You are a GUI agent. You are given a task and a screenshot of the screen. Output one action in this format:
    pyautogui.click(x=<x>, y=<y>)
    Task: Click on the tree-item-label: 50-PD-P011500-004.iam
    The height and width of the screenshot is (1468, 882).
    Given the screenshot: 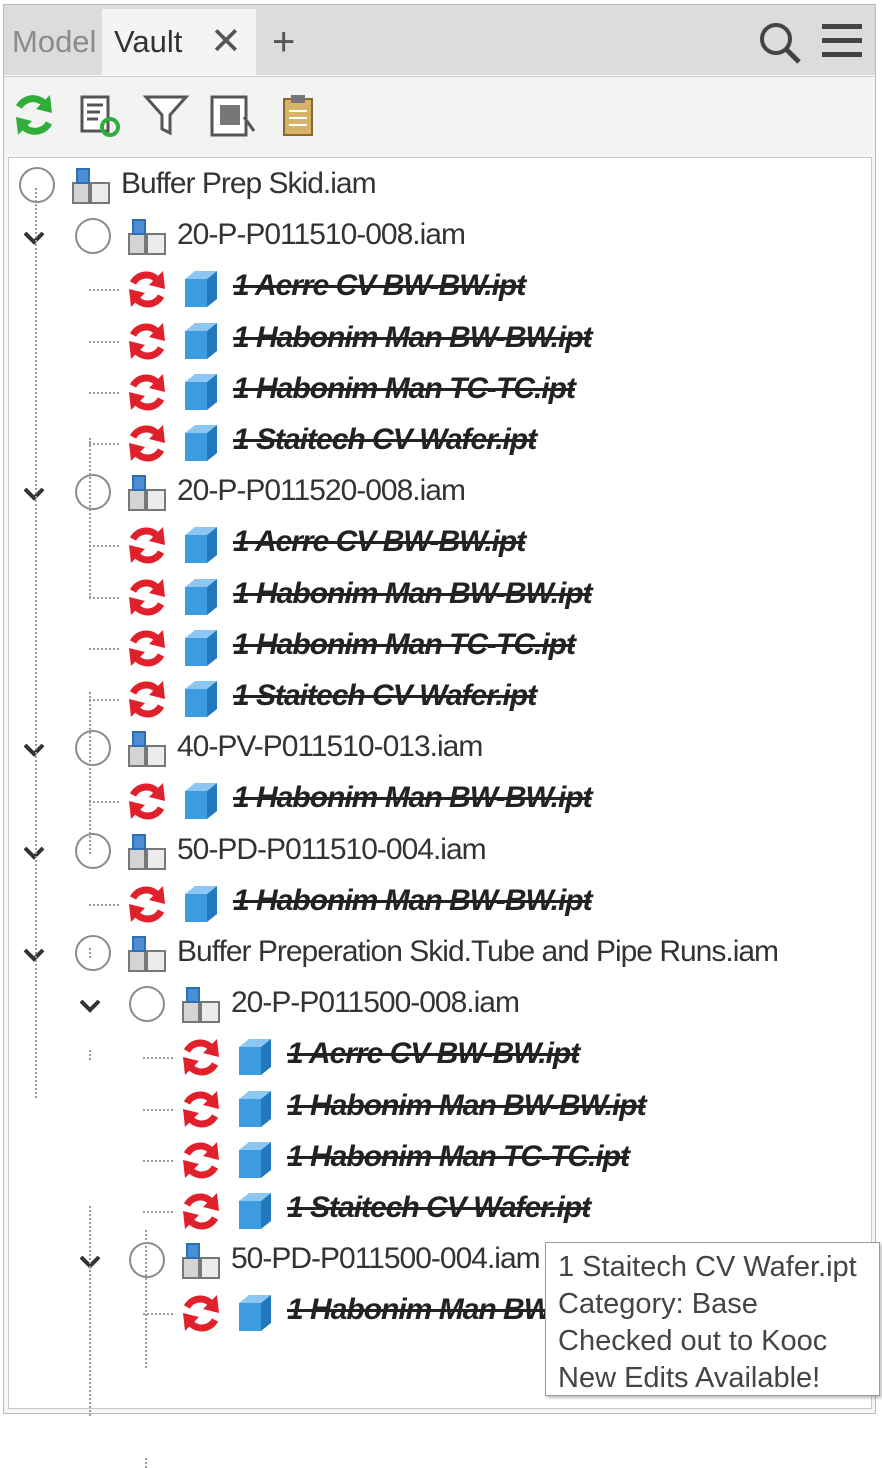 What is the action you would take?
    pyautogui.click(x=386, y=1259)
    